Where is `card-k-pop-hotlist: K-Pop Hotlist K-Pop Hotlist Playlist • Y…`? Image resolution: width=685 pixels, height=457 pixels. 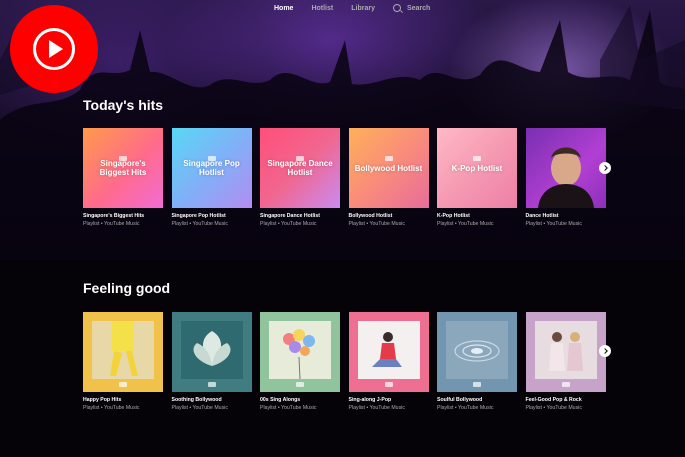 card-k-pop-hotlist: K-Pop Hotlist K-Pop Hotlist Playlist • Y… is located at coordinates (477, 177).